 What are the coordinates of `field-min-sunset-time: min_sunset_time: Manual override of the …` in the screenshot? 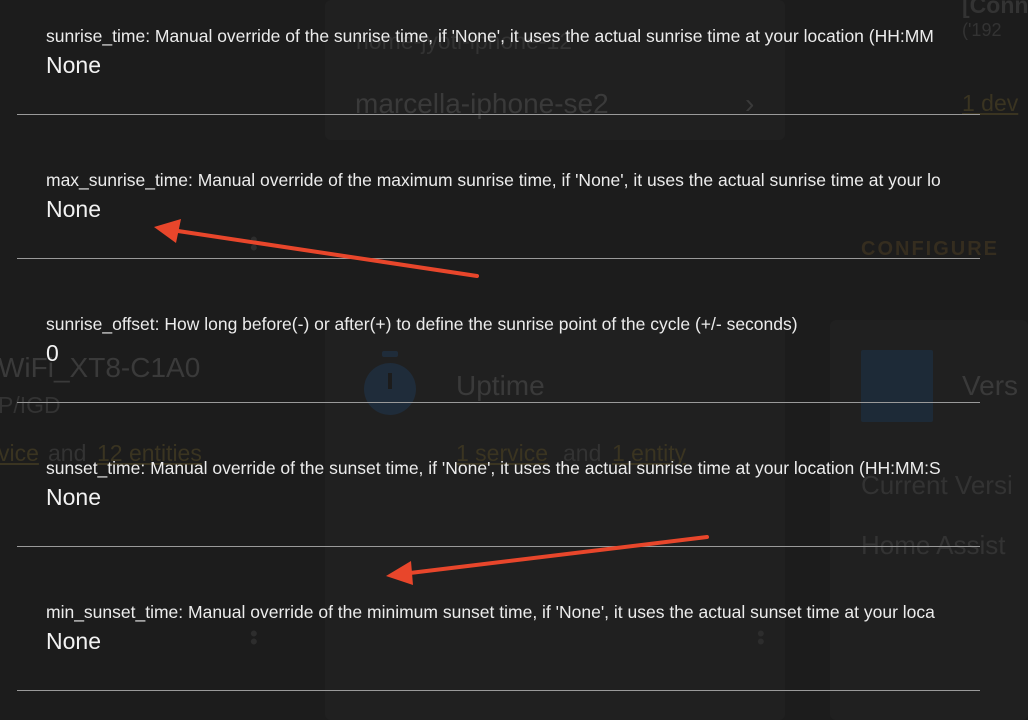 It's located at (498, 646).